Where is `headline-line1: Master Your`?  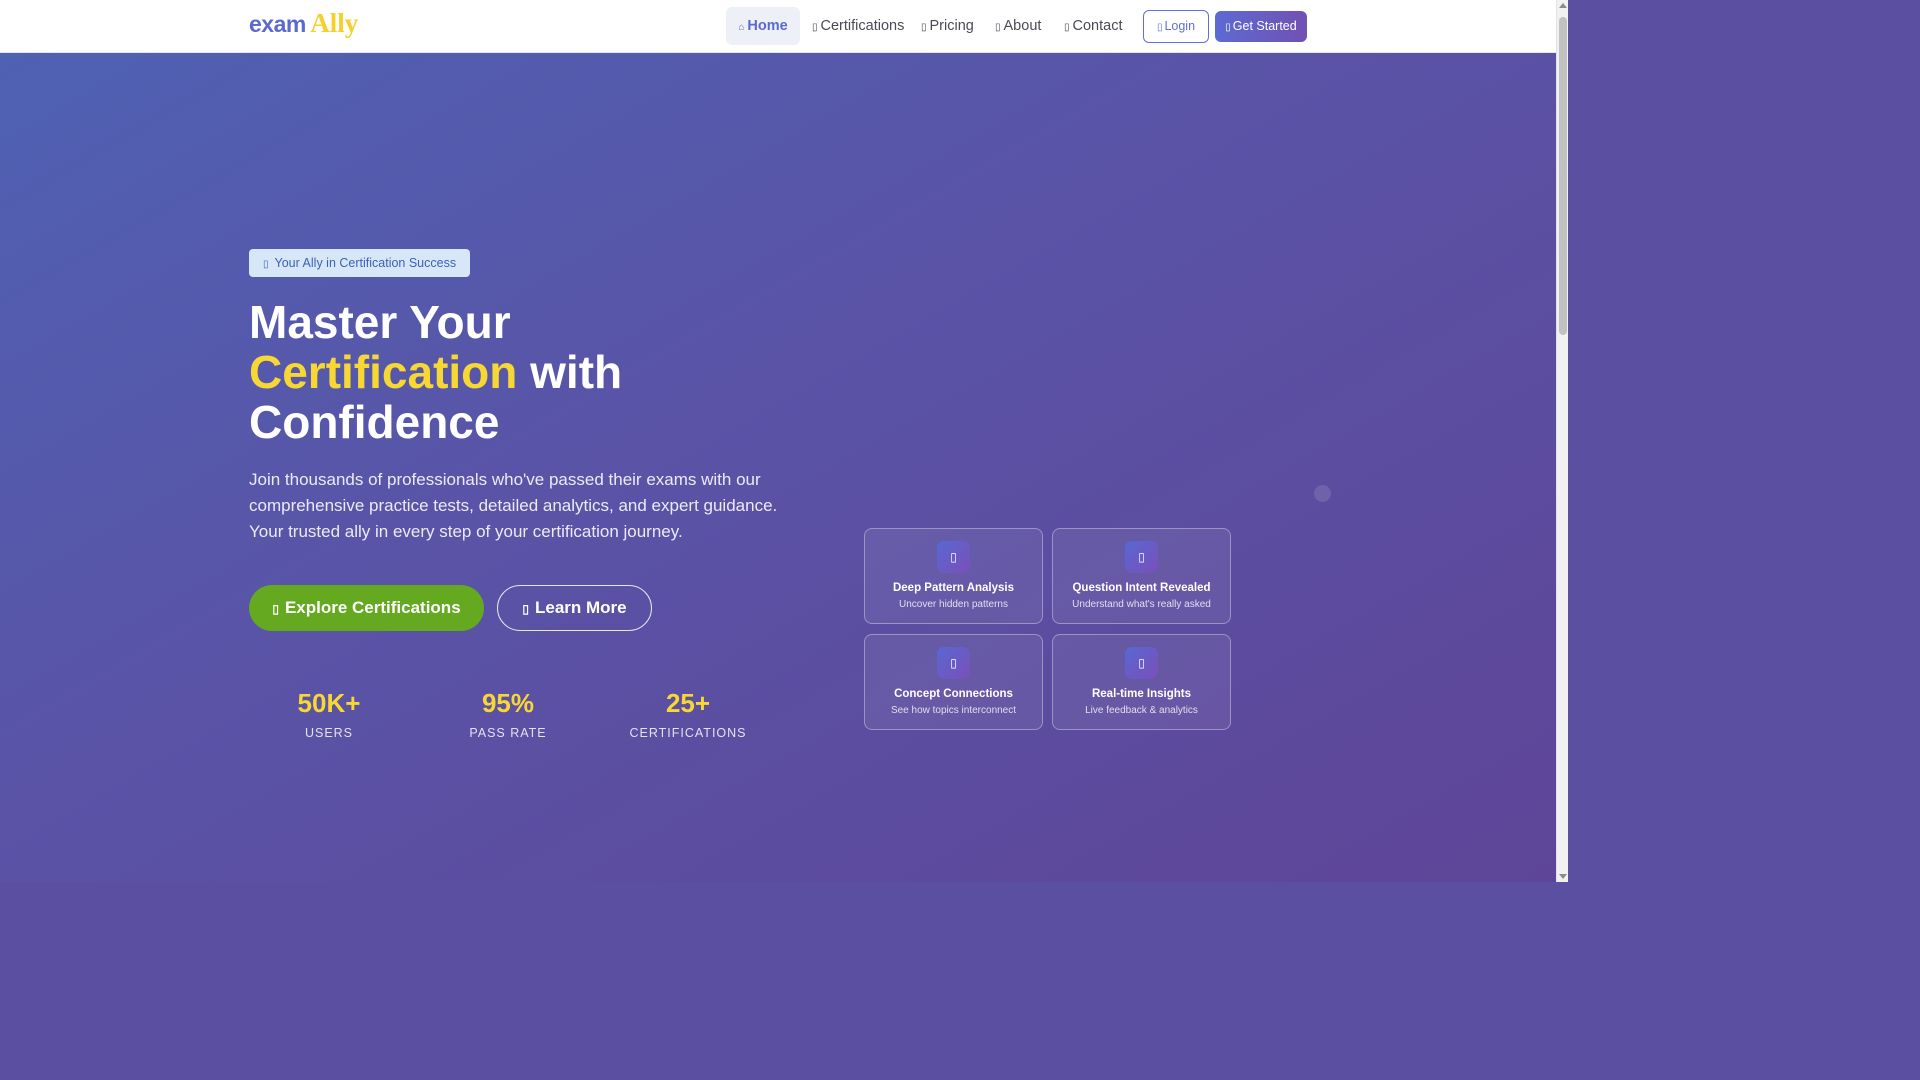 headline-line1: Master Your is located at coordinates (380, 322).